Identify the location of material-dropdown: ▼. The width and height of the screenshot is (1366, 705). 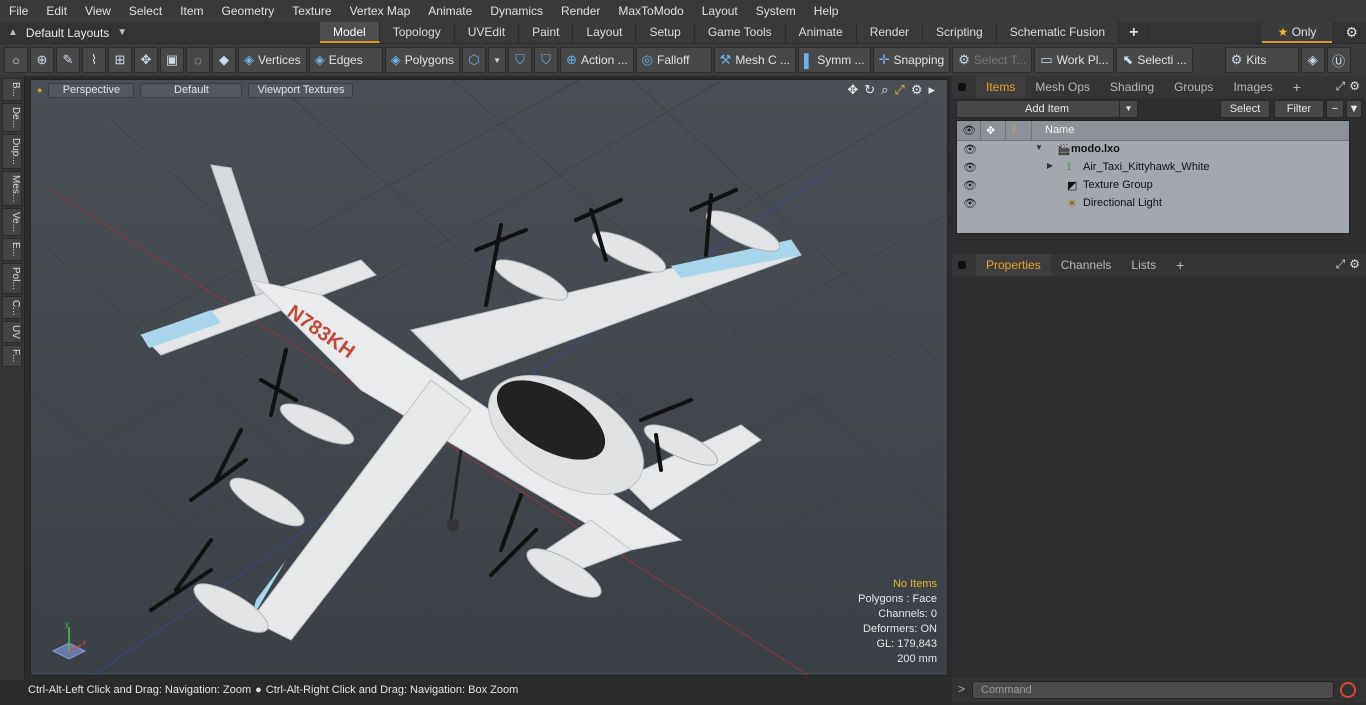
(497, 60).